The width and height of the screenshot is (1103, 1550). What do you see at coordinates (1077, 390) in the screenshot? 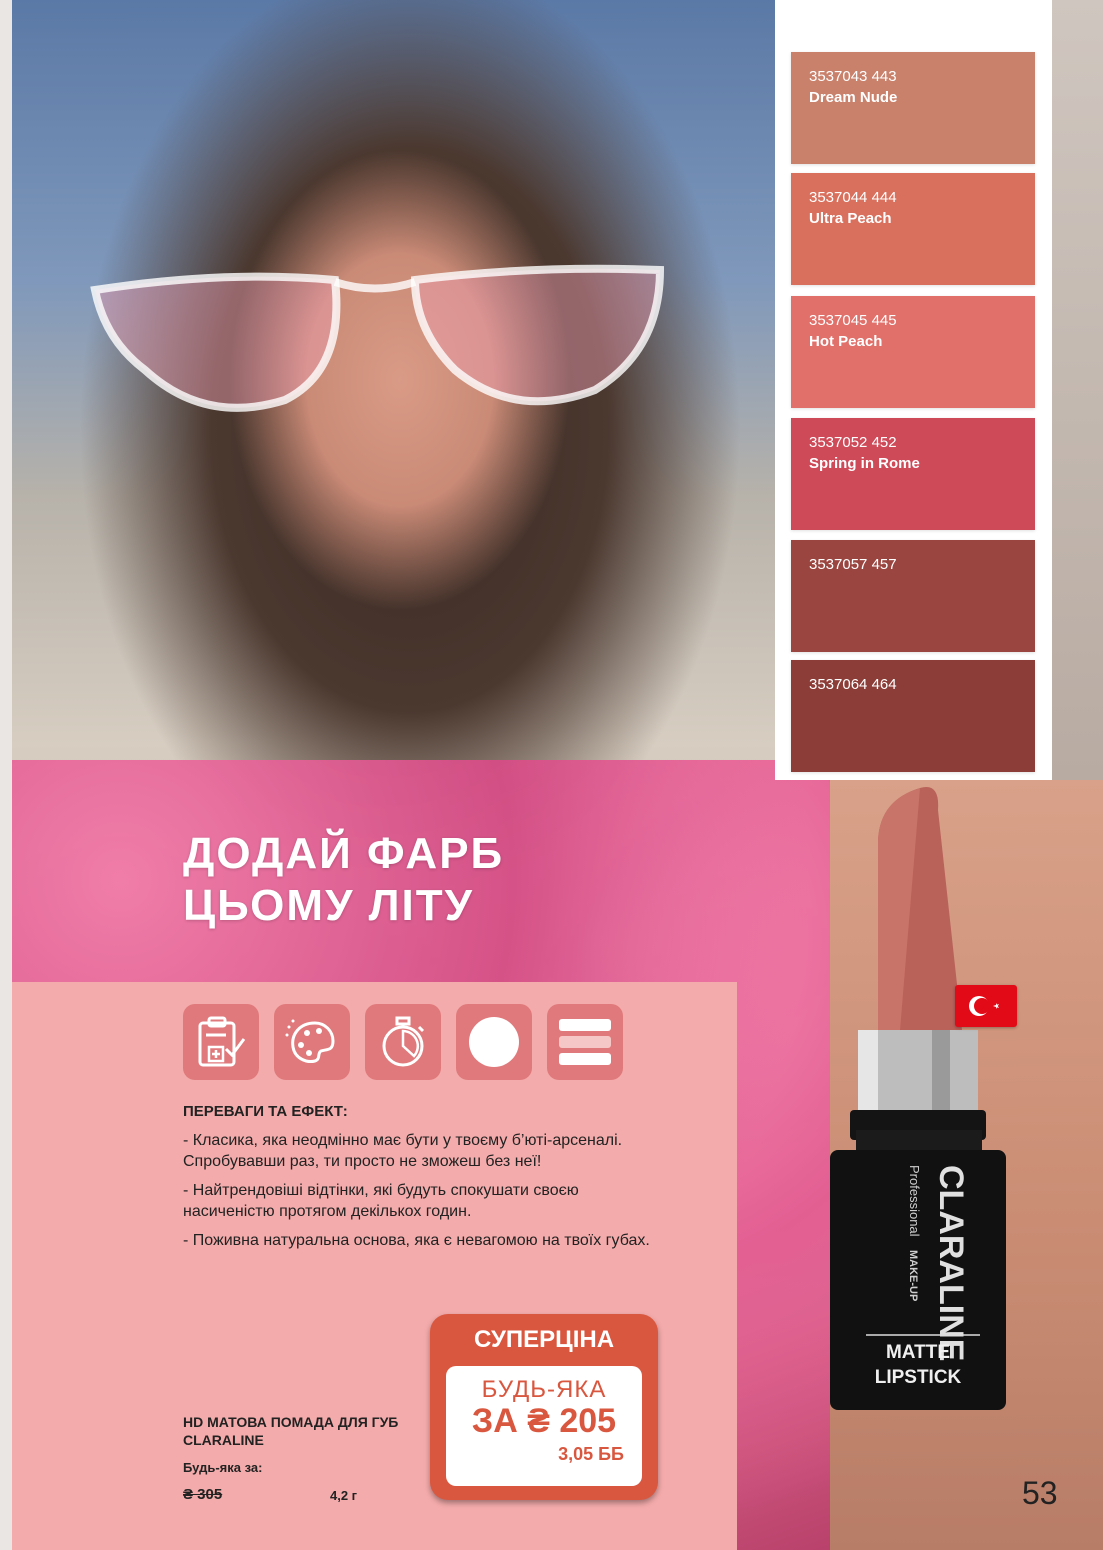
I see `right-margin` at bounding box center [1077, 390].